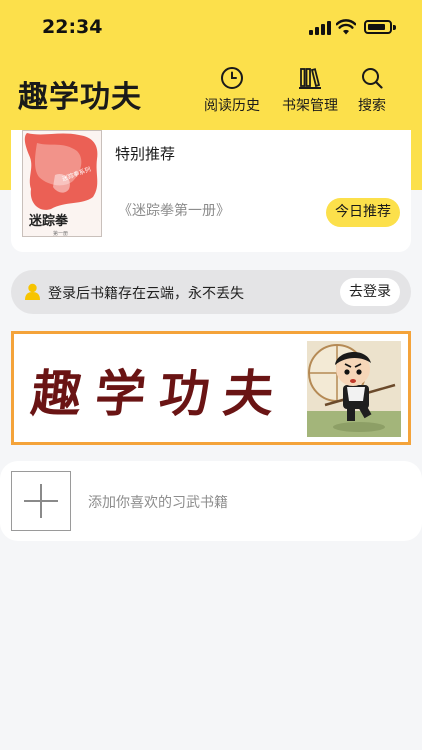 The height and width of the screenshot is (750, 422). I want to click on battery-icon, so click(378, 27).